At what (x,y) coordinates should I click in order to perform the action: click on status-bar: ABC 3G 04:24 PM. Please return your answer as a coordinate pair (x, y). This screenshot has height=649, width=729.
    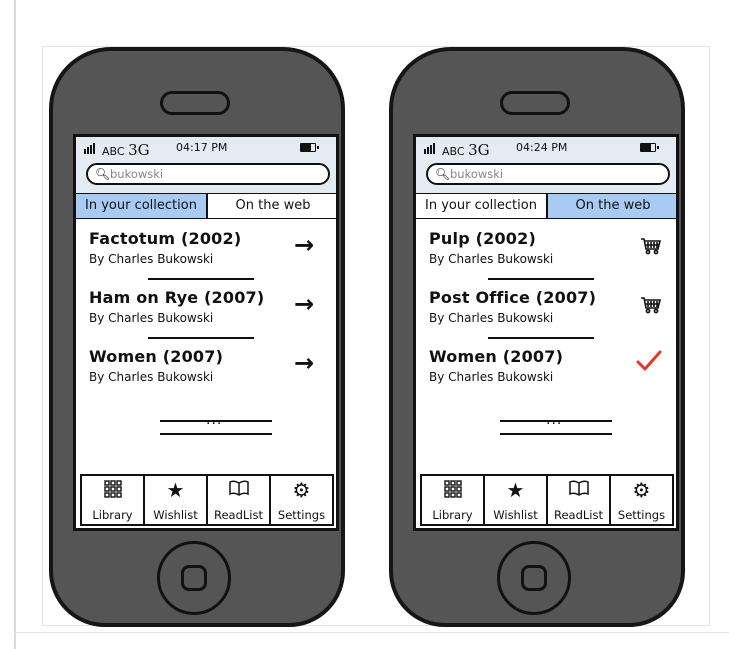
    Looking at the image, I should click on (546, 148).